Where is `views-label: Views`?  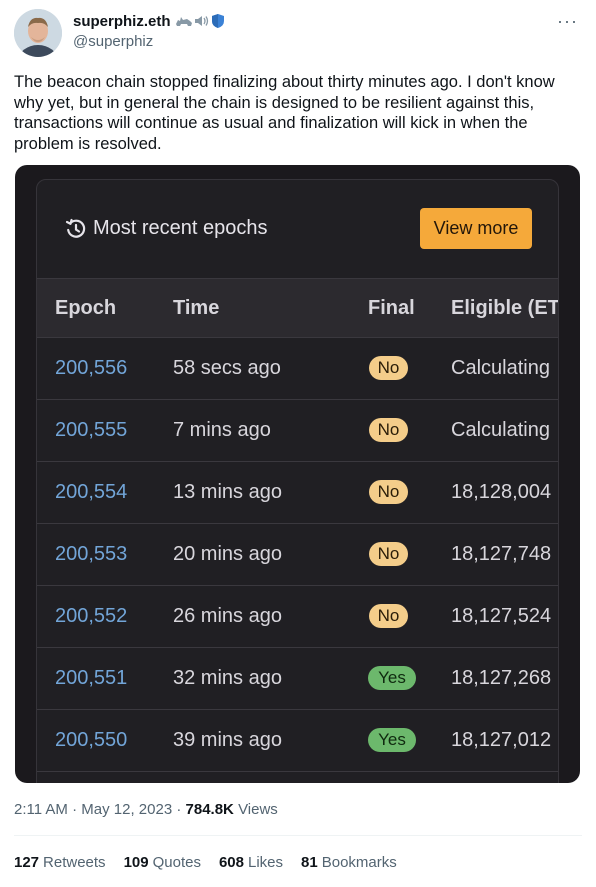
views-label: Views is located at coordinates (258, 809).